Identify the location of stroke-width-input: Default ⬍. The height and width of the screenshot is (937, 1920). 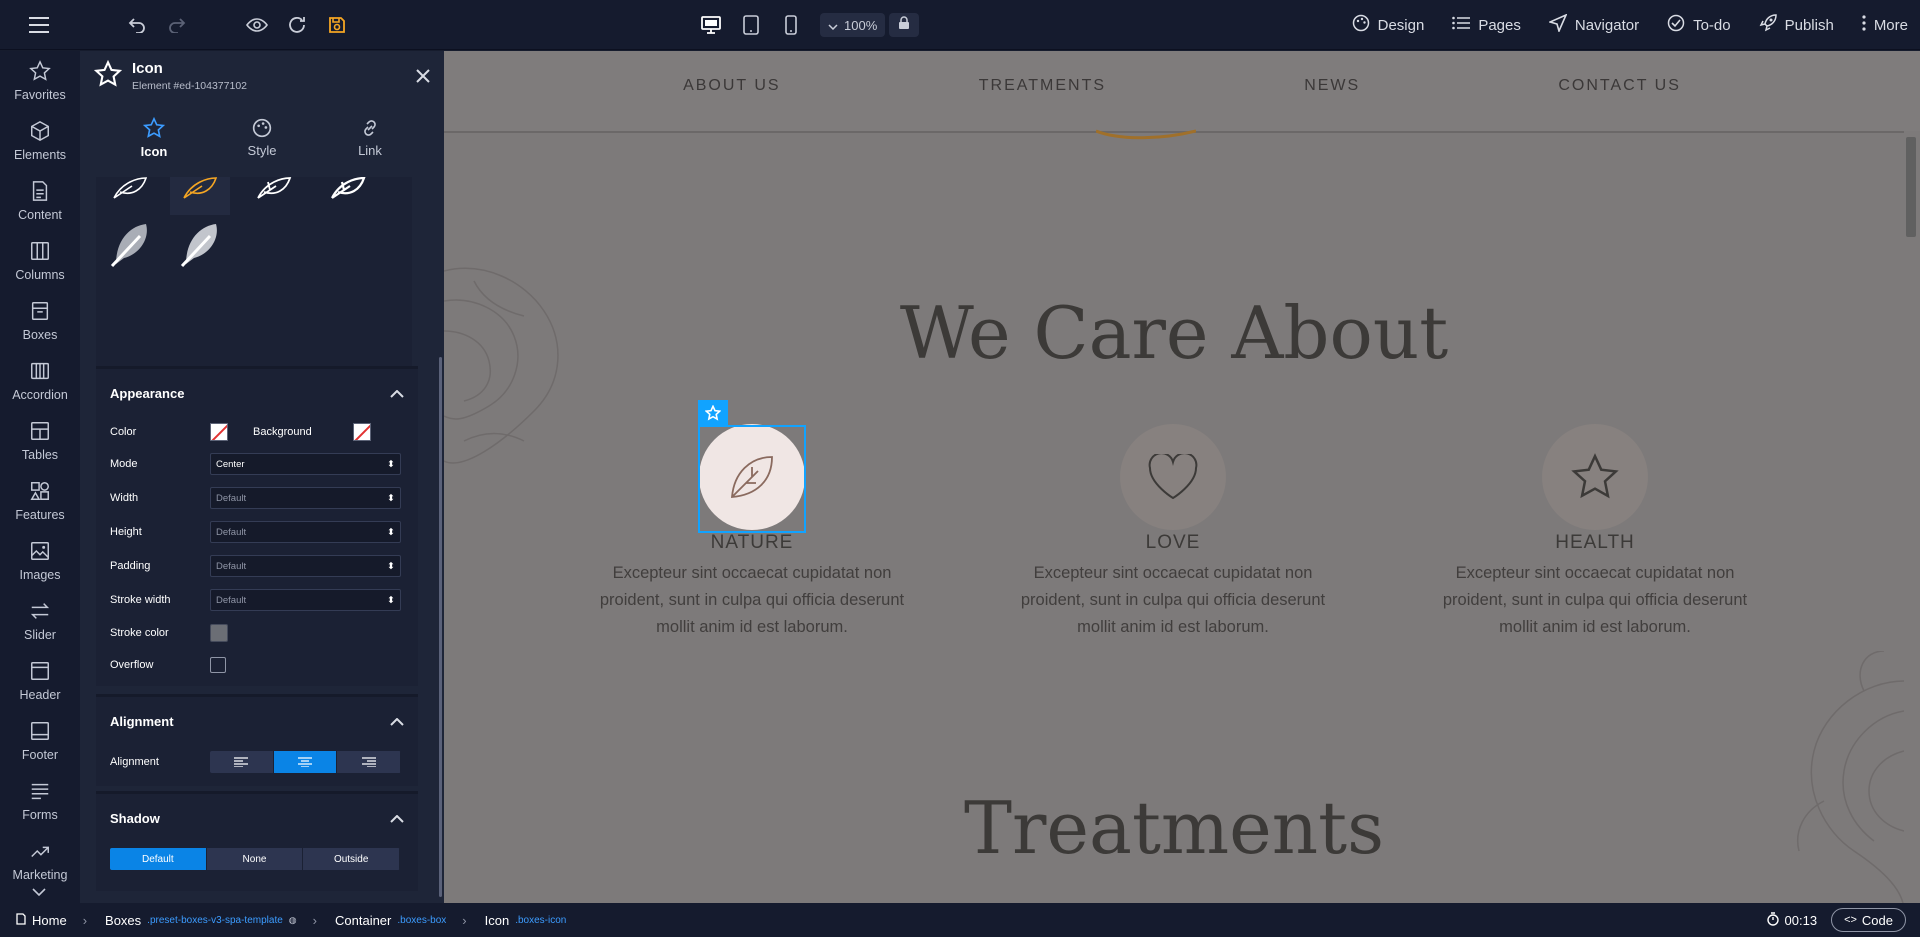
(305, 600).